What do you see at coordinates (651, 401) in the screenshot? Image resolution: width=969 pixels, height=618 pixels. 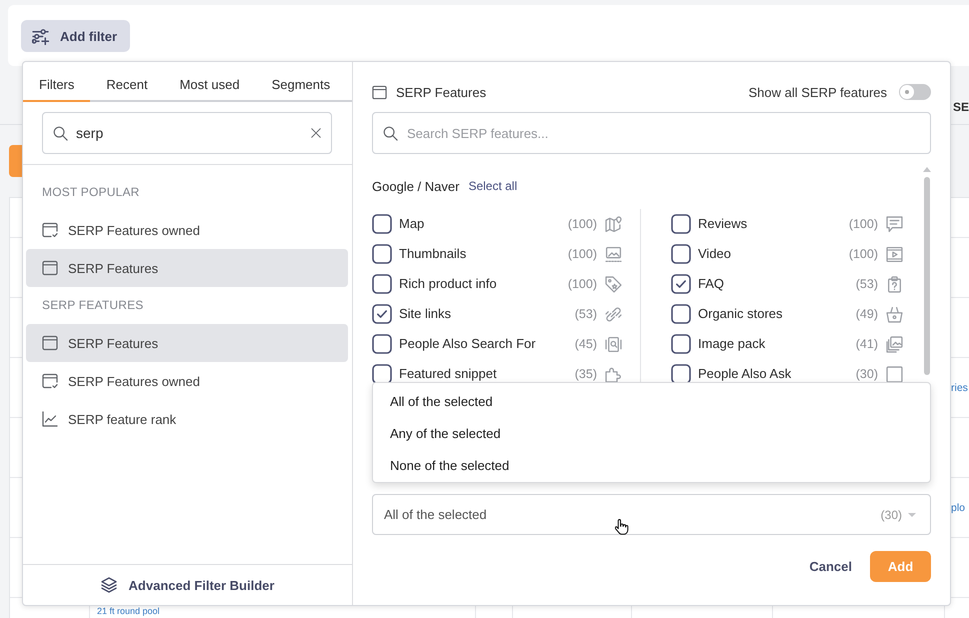 I see `menu-option: All of the selected` at bounding box center [651, 401].